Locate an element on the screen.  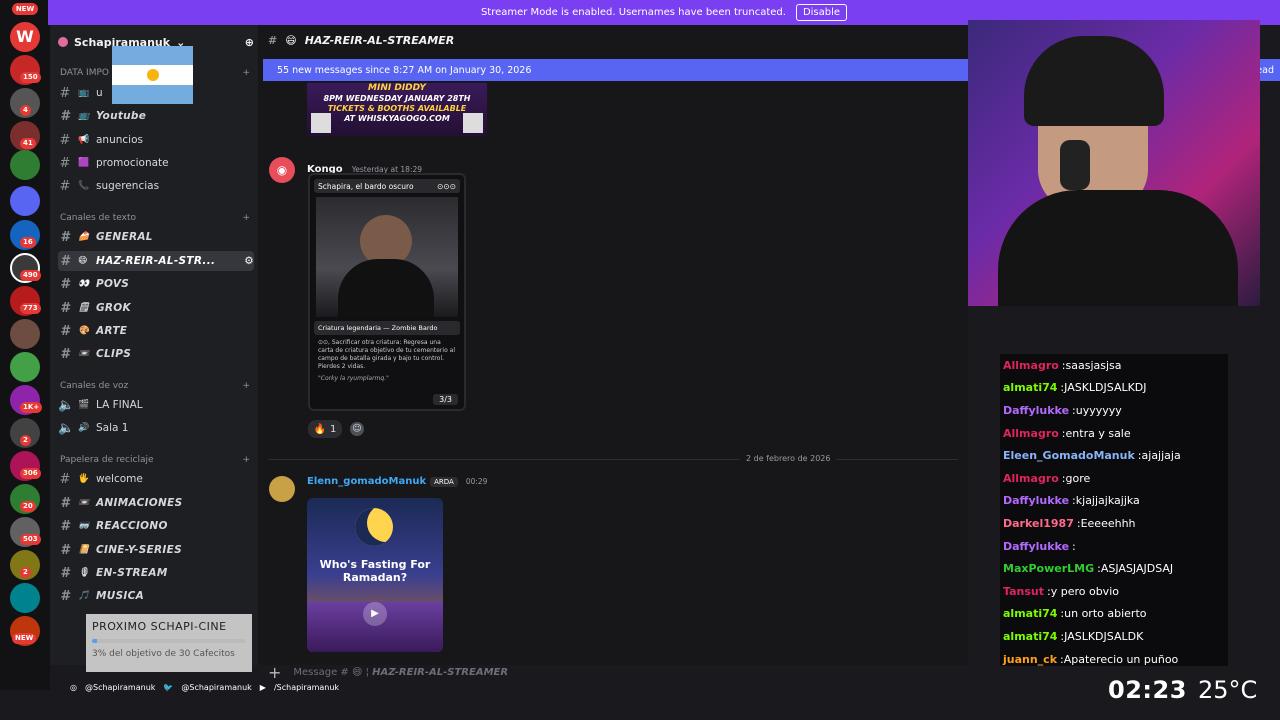
server-badge: 2 is located at coordinates (25, 440).